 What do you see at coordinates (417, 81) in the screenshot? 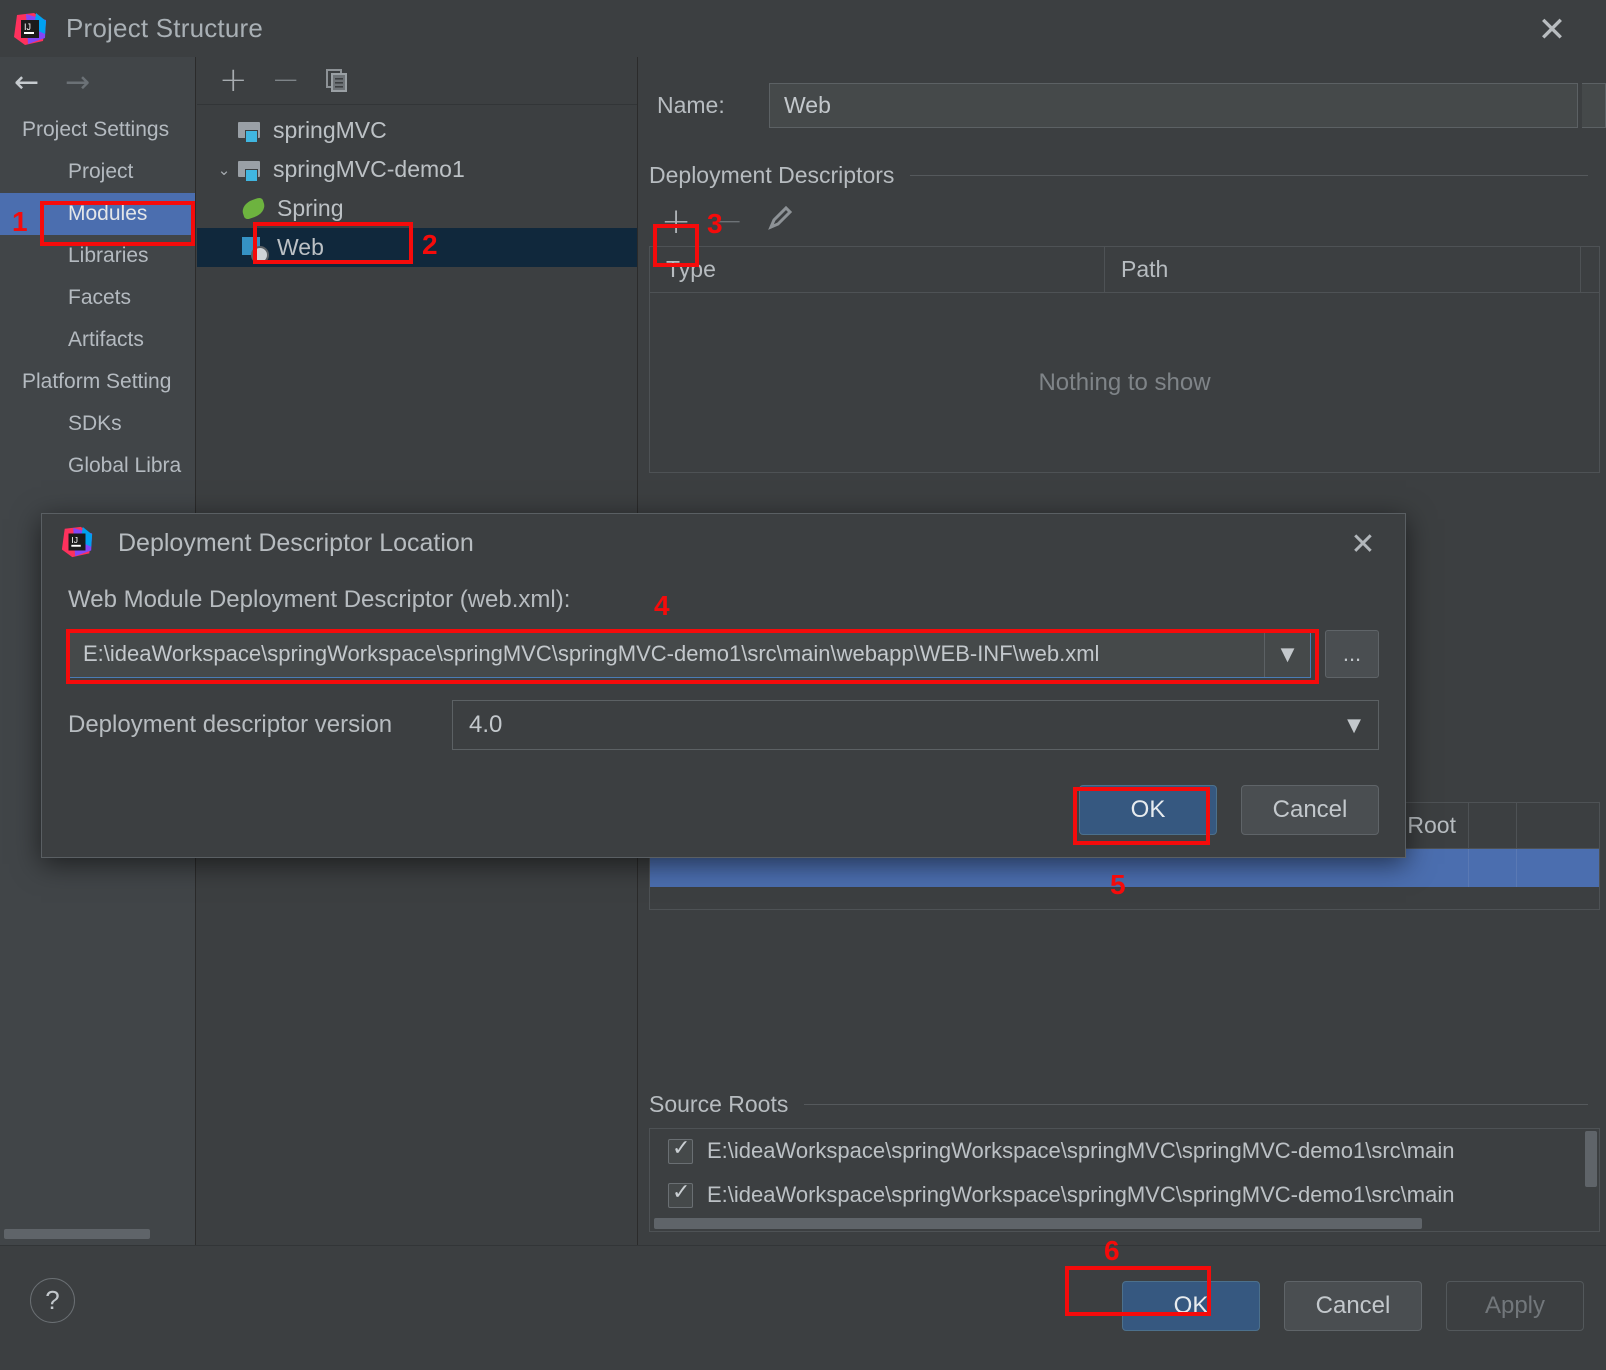
I see `module-tree-toolbar: + −` at bounding box center [417, 81].